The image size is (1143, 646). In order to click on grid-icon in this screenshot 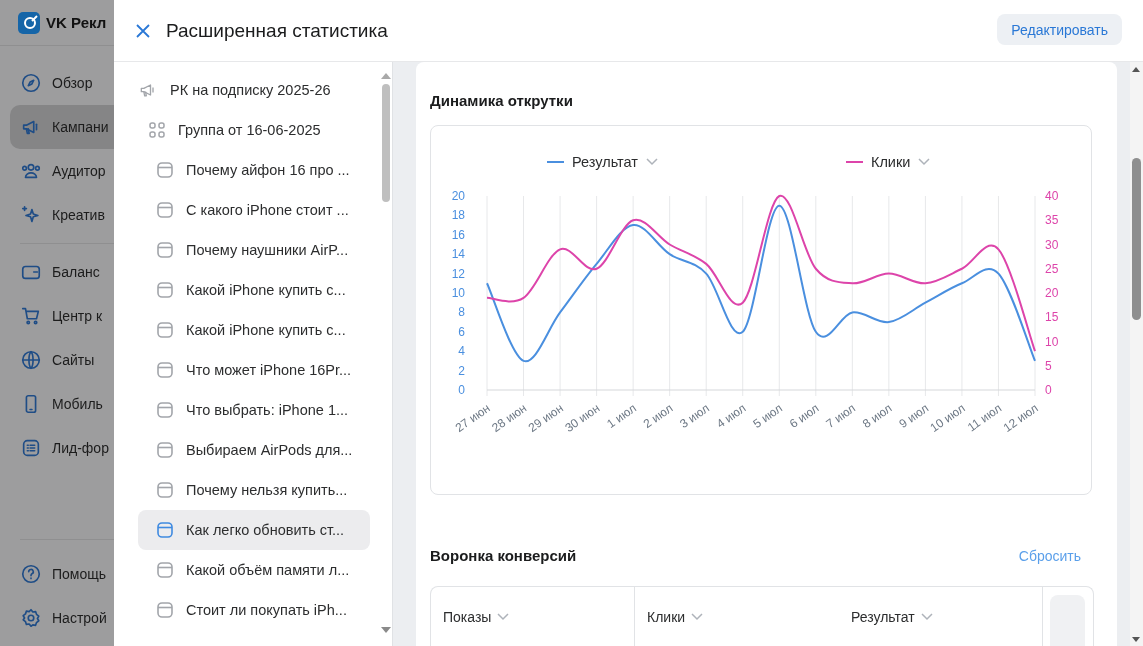, I will do `click(157, 130)`.